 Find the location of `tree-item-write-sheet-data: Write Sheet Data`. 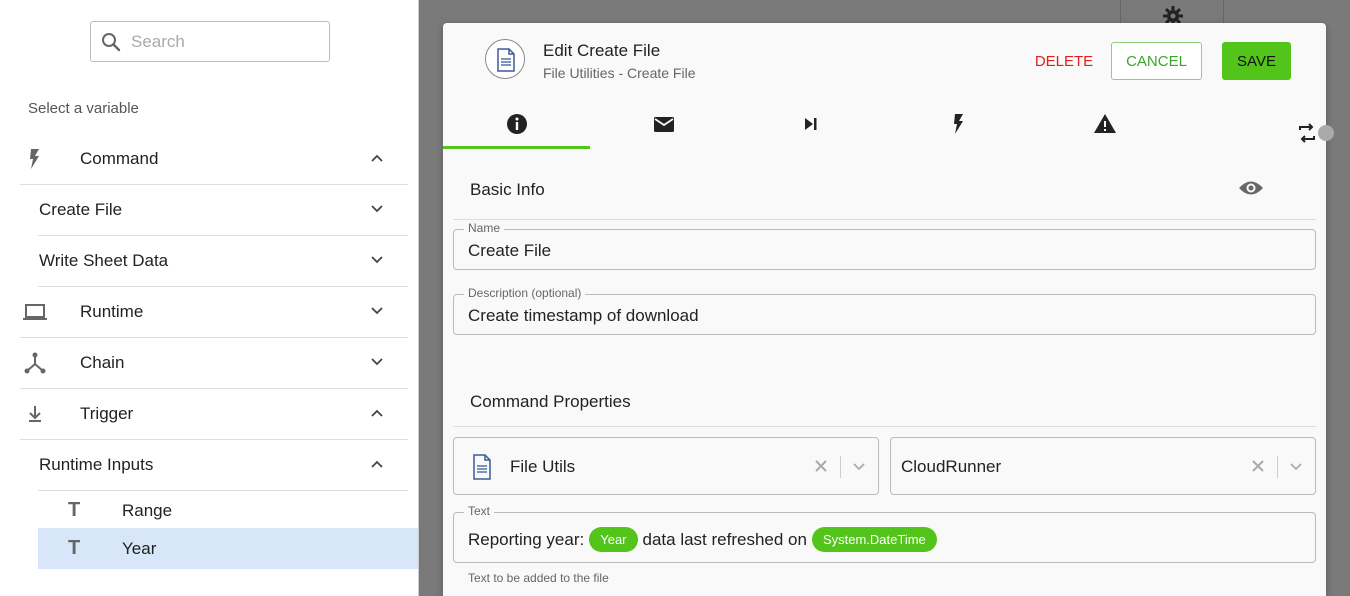

tree-item-write-sheet-data: Write Sheet Data is located at coordinates (223, 261).